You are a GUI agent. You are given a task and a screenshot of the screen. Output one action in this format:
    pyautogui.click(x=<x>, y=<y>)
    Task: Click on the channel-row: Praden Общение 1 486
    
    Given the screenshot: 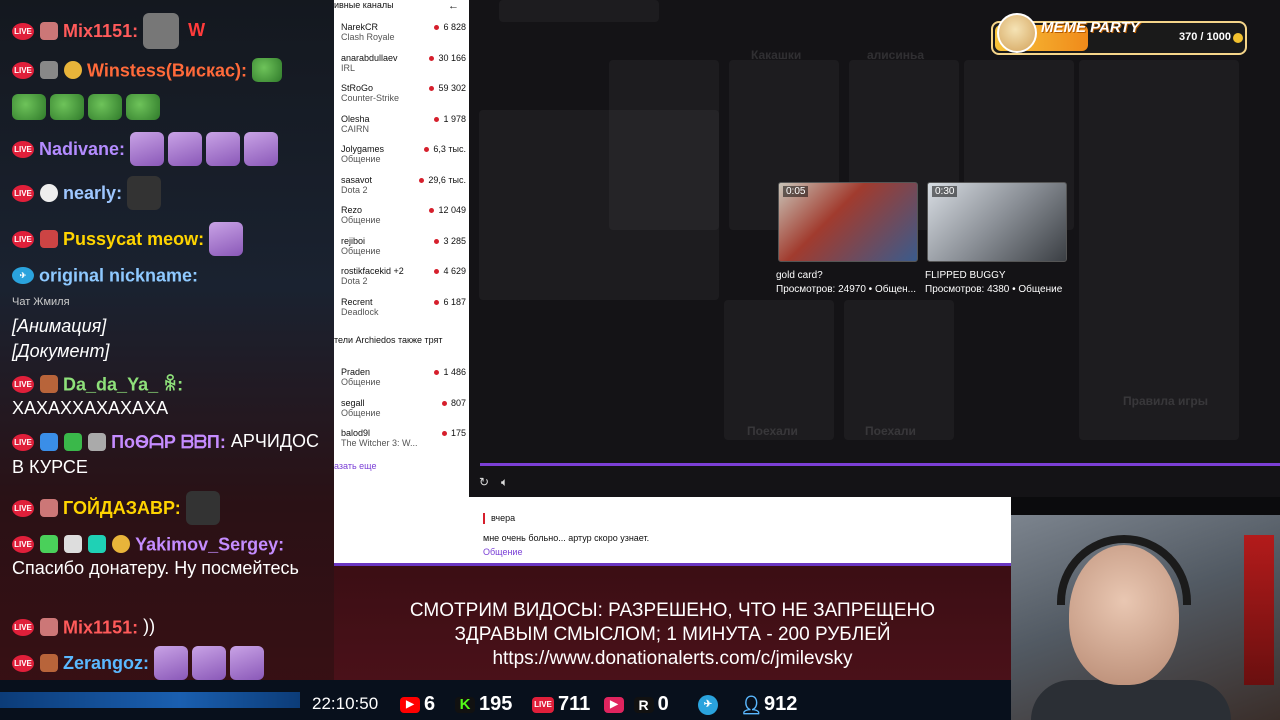 What is the action you would take?
    pyautogui.click(x=403, y=381)
    